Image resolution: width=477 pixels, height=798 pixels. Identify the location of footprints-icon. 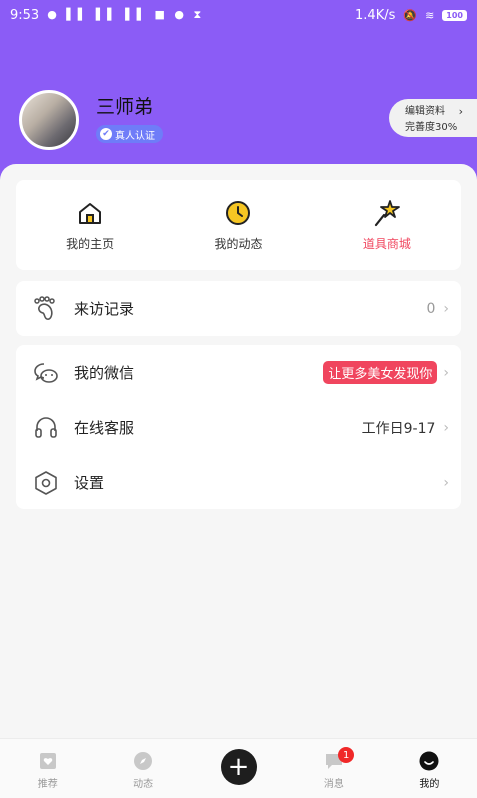
(46, 309).